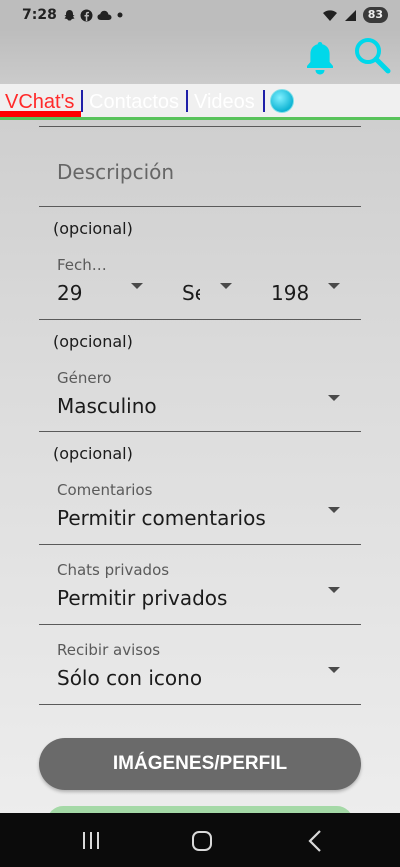  I want to click on battery-indicator: 83, so click(375, 15).